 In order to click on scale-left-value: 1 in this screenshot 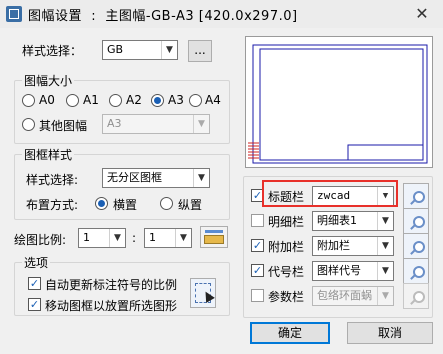, I will do `click(86, 237)`.